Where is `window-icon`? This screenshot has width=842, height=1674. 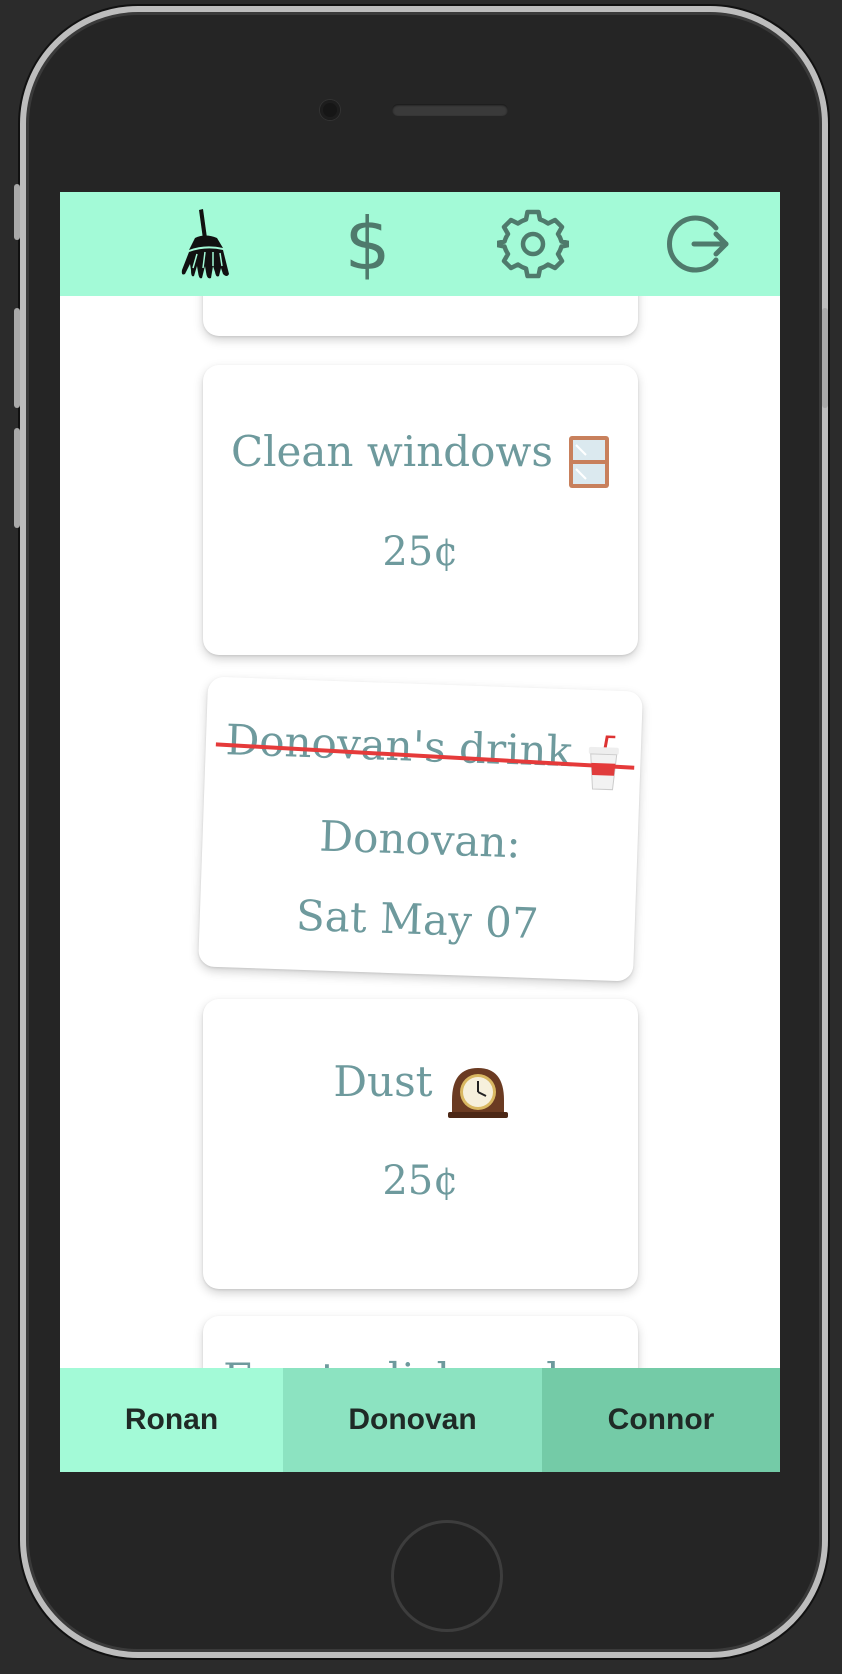 window-icon is located at coordinates (589, 461).